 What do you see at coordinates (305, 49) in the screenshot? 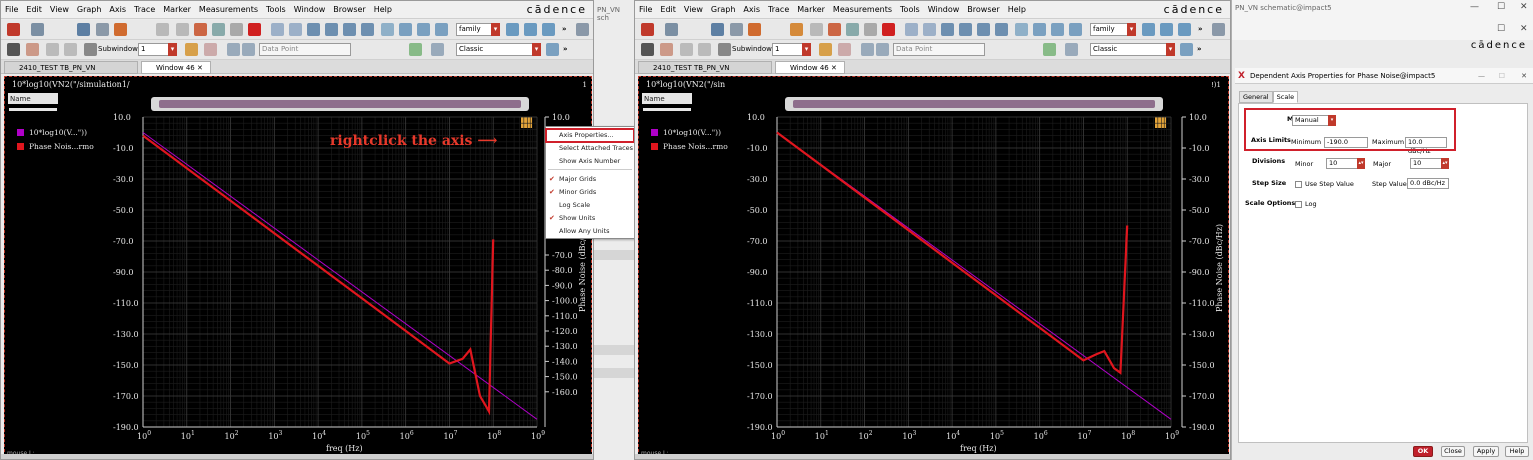
I see `data-point-field: Data Point` at bounding box center [305, 49].